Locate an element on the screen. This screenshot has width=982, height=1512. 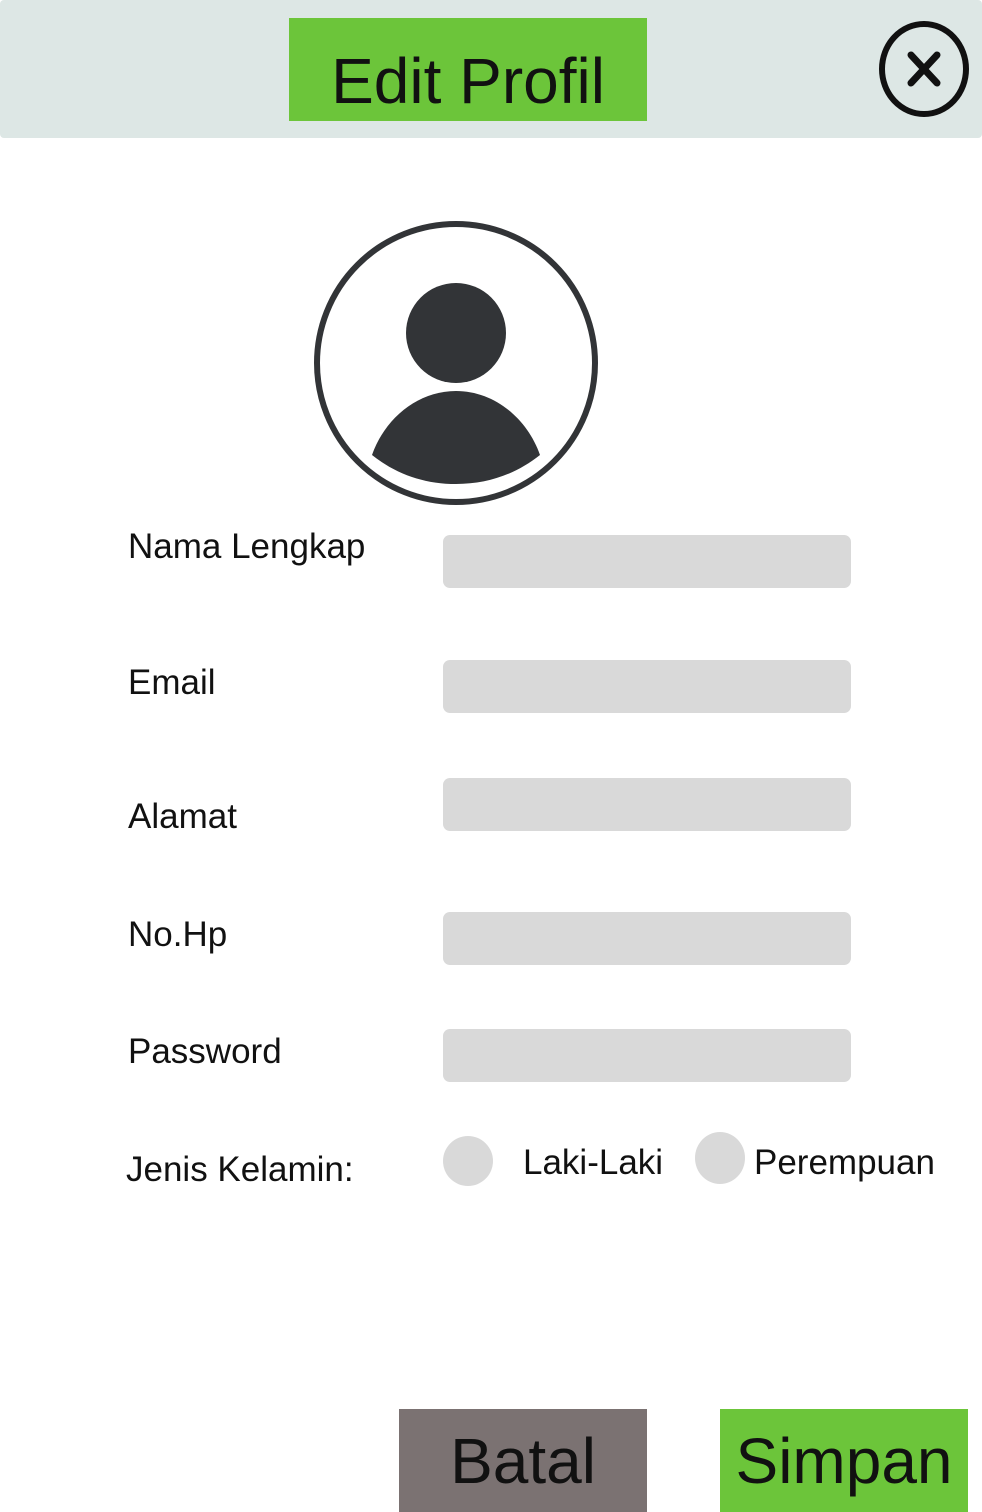
label-jenis-kelamin: Jenis Kelamin: is located at coordinates (240, 1169).